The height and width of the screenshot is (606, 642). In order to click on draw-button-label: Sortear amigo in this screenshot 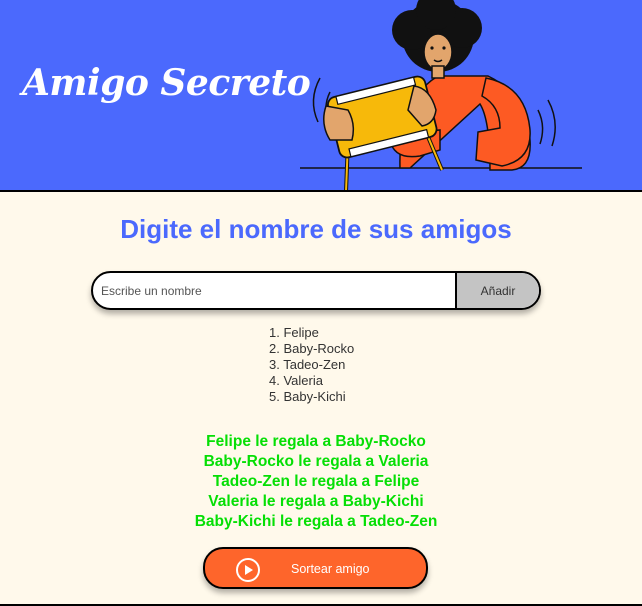, I will do `click(330, 569)`.